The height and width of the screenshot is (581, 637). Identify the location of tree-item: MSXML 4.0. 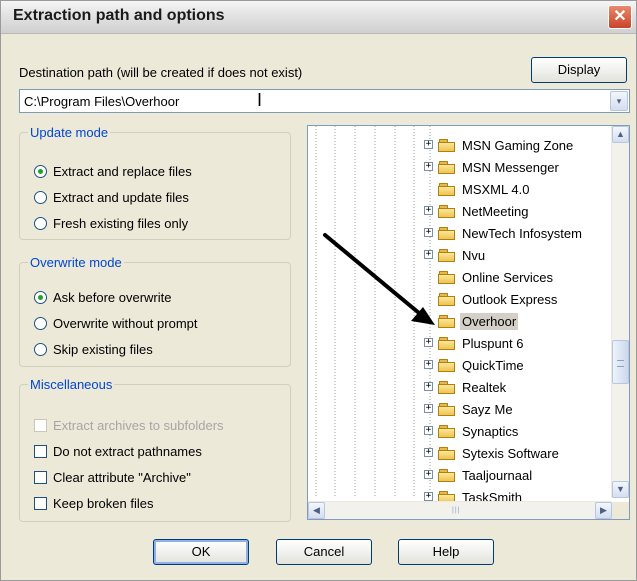
(477, 189).